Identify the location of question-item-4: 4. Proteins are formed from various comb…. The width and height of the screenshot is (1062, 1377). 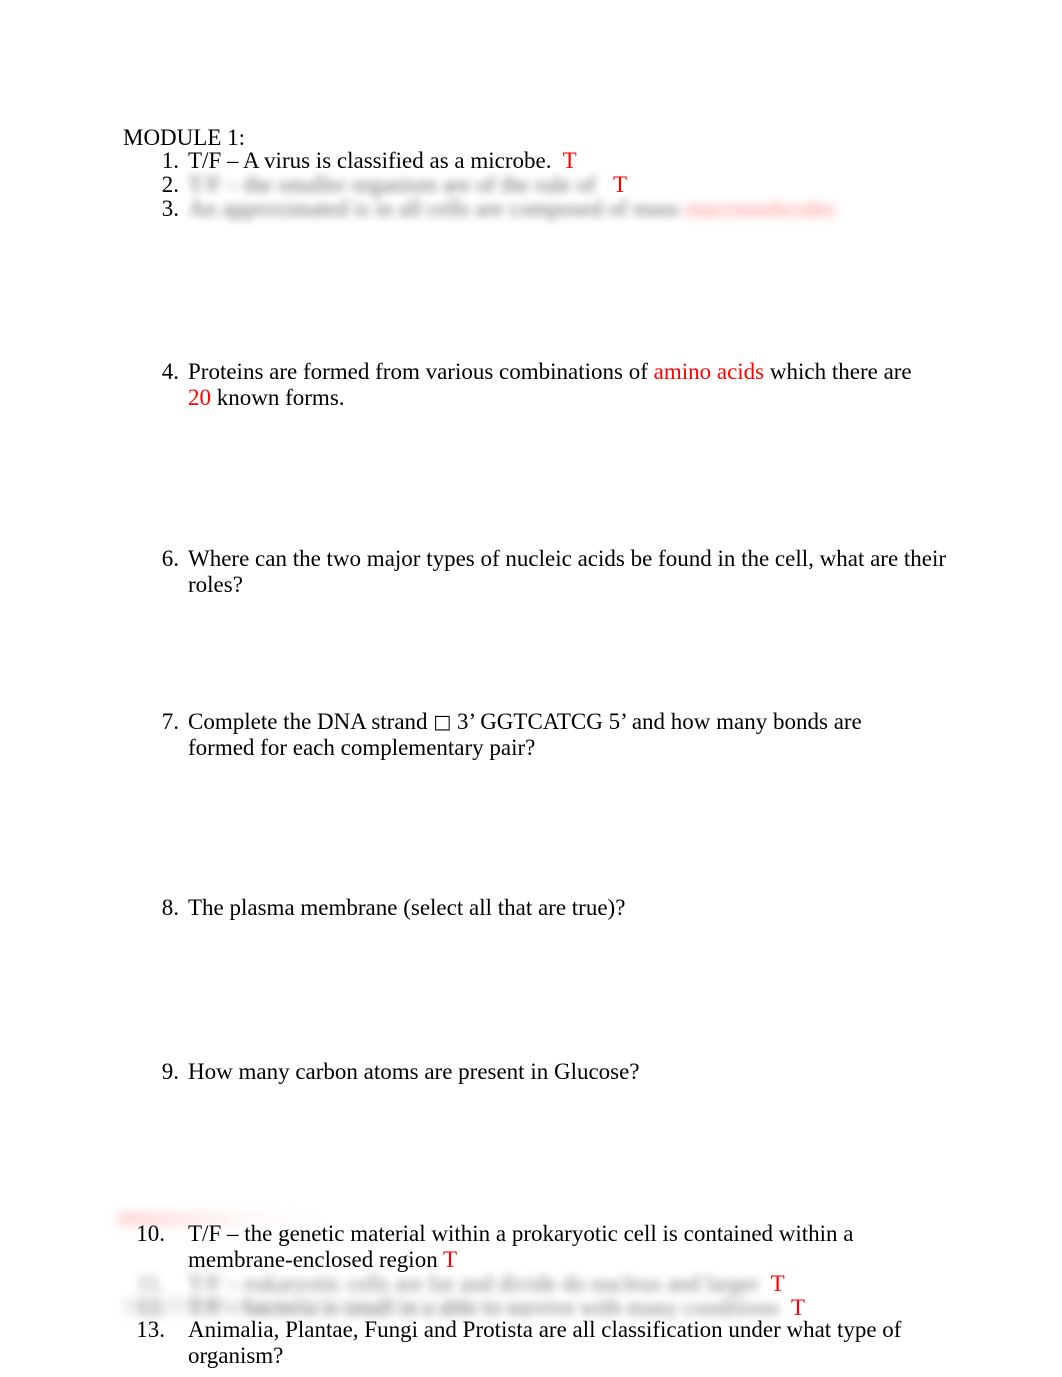
(530, 385).